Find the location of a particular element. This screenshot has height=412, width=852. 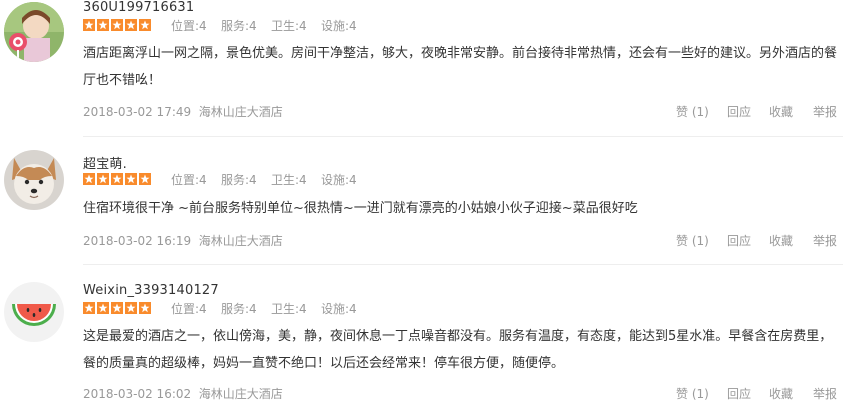

review-time: 2018-03-02 16:02 is located at coordinates (137, 394).